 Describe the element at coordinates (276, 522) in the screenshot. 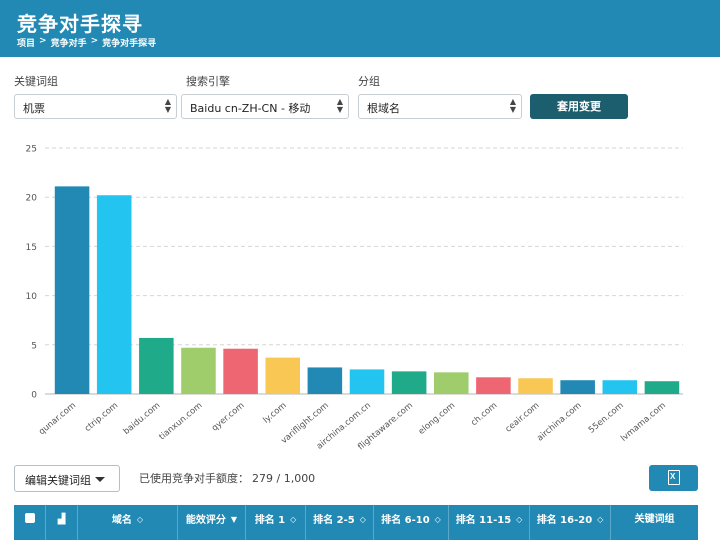

I see `col-rank-1: 排名 1 ◇` at that location.